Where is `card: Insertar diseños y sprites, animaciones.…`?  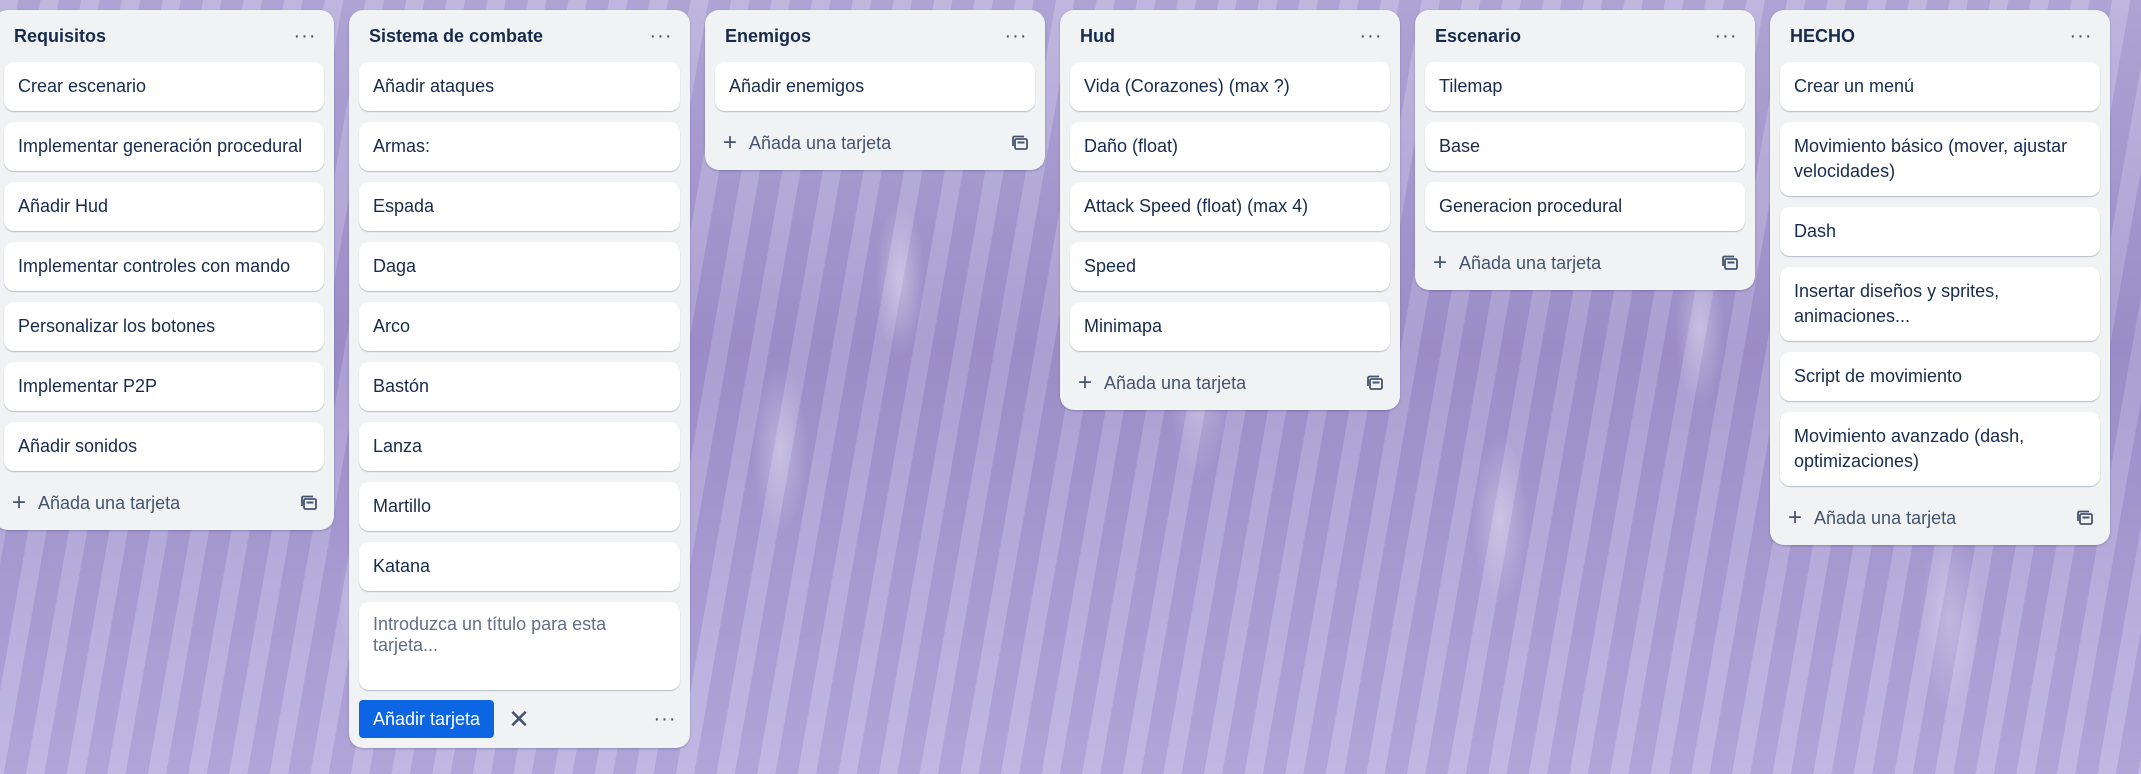
card: Insertar diseños y sprites, animaciones.… is located at coordinates (1940, 304).